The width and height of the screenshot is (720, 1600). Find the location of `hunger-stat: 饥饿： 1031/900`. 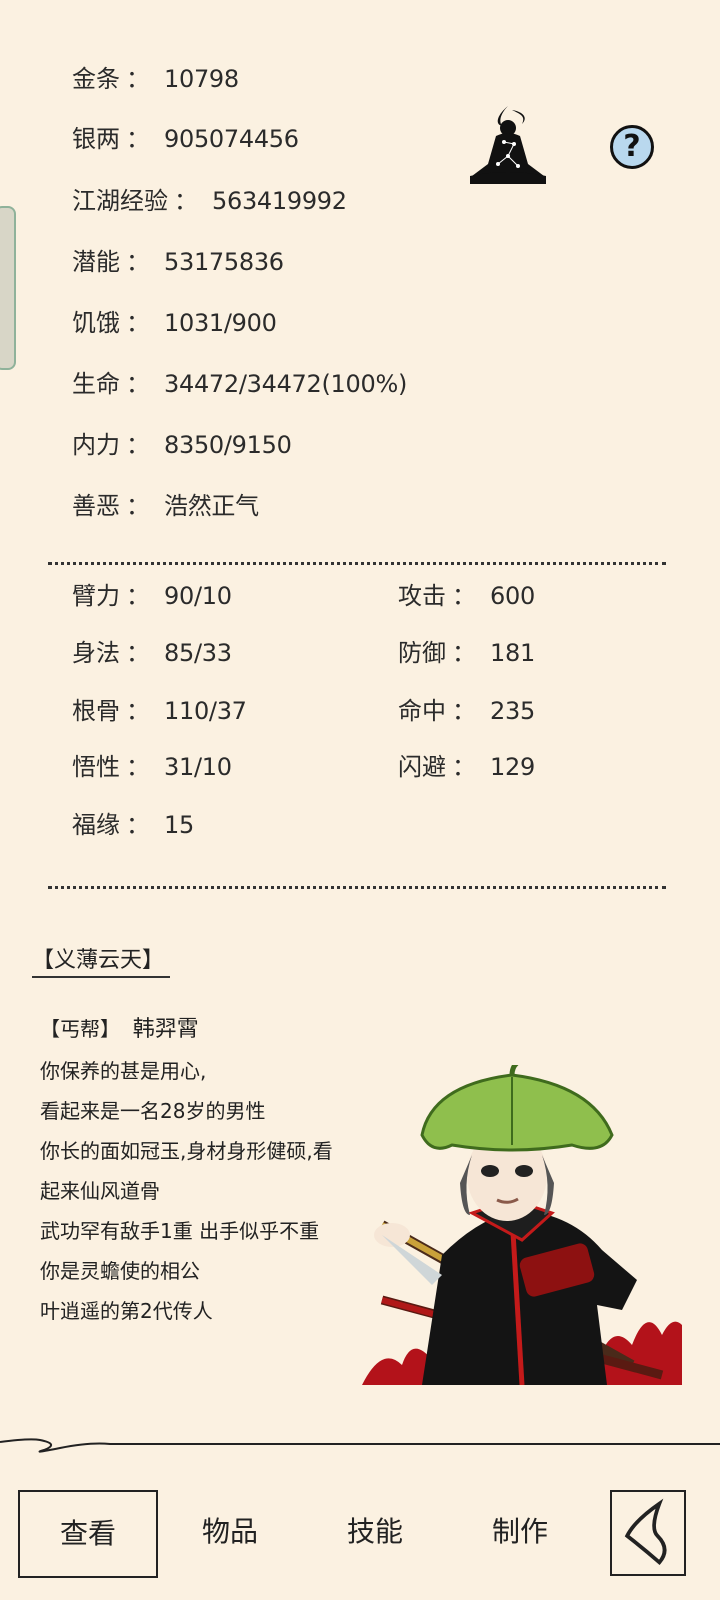

hunger-stat: 饥饿： 1031/900 is located at coordinates (174, 323).